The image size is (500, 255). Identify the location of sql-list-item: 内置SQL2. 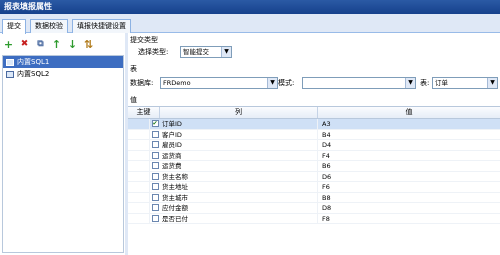
(63, 74).